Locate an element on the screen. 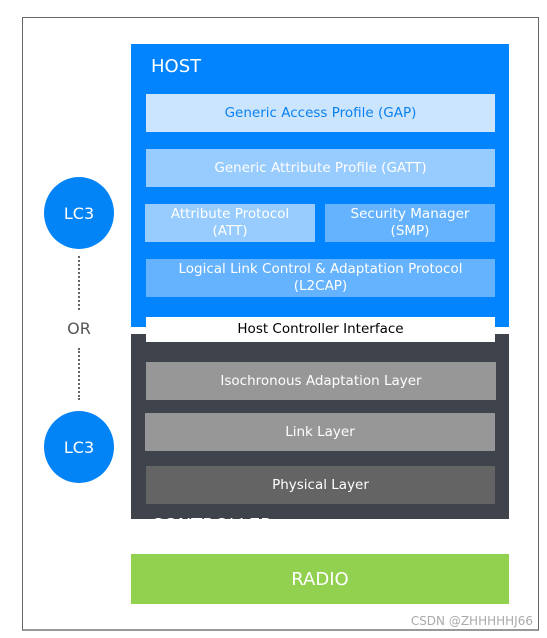  watermark: CSDN @ZHHHHHJ66 is located at coordinates (471, 621).